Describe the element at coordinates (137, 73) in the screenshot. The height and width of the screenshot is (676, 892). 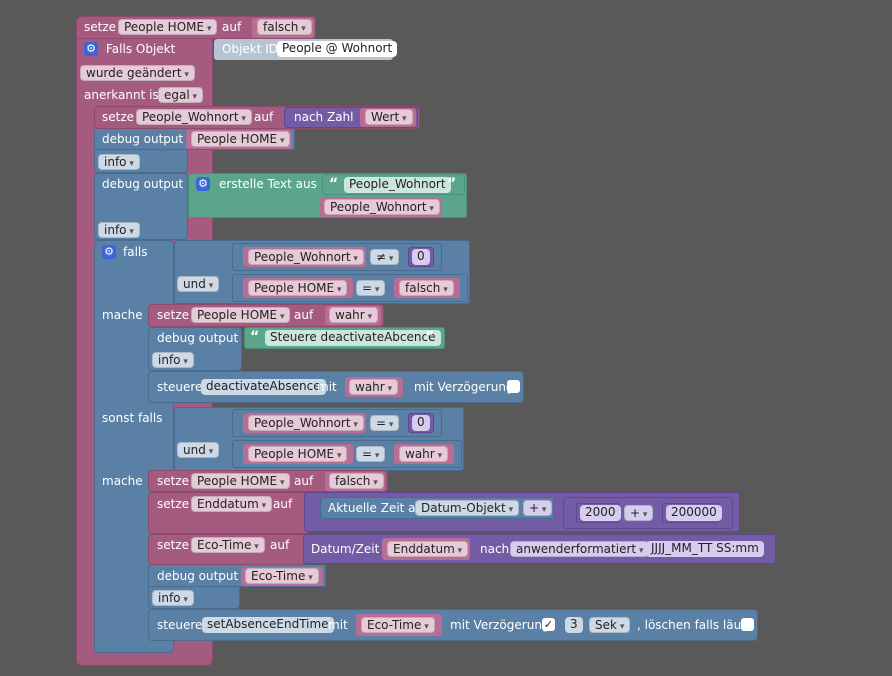
I see `wurde-select: wurde geändert` at that location.